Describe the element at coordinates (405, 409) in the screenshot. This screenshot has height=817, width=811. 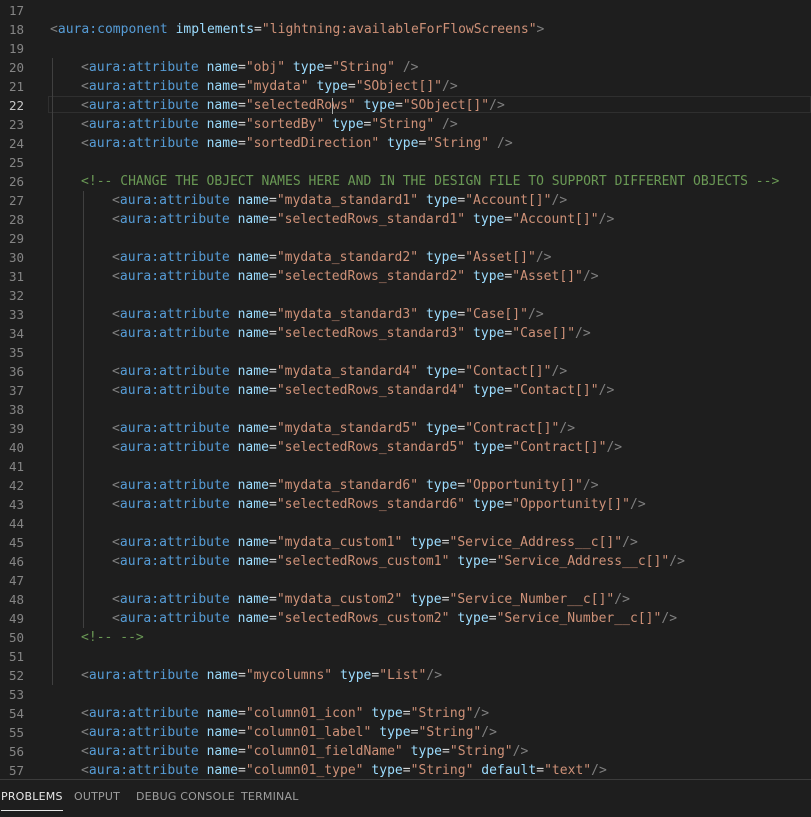
I see `code-line: 38` at that location.